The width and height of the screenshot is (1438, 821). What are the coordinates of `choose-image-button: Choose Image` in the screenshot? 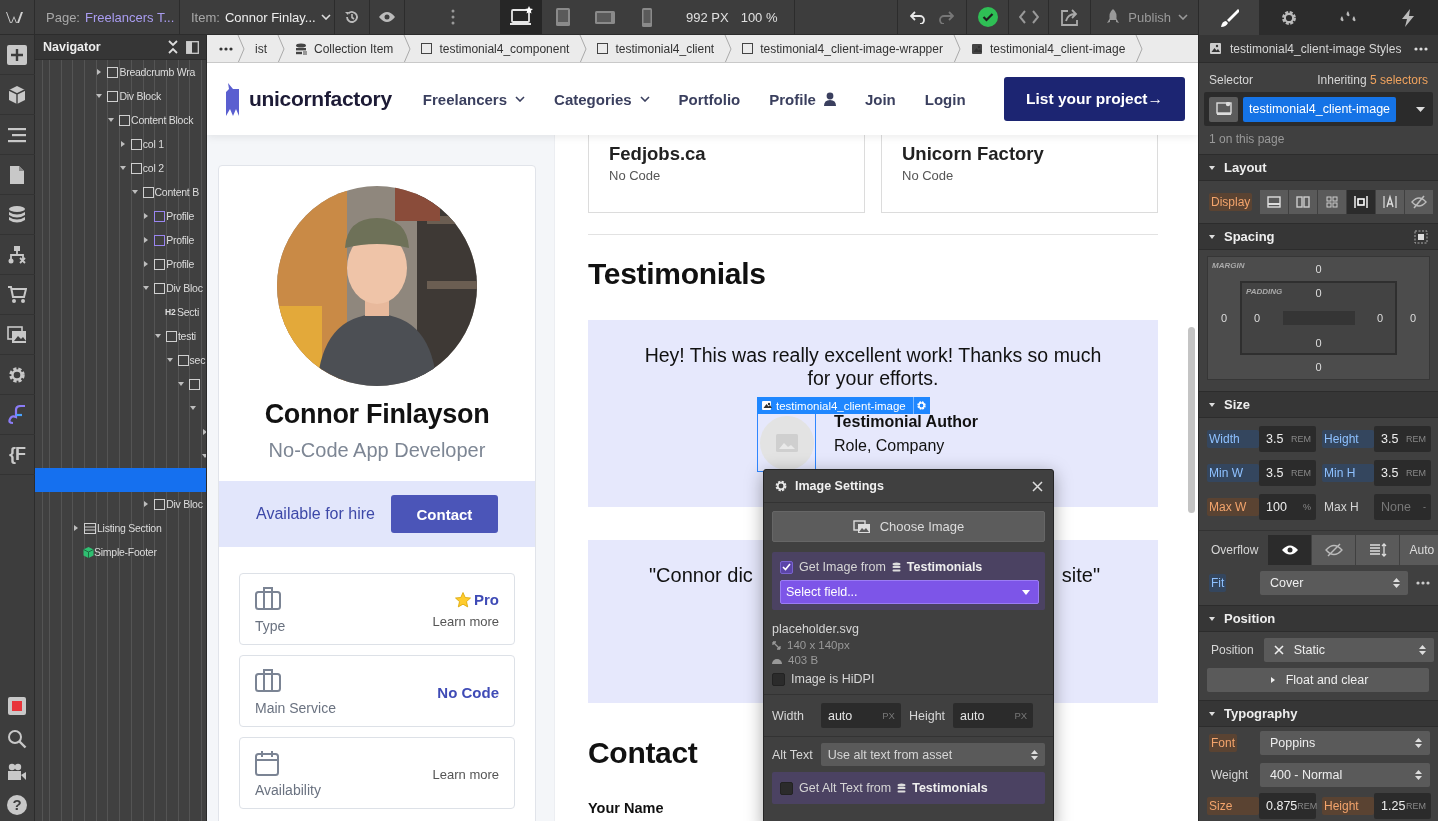 It's located at (908, 526).